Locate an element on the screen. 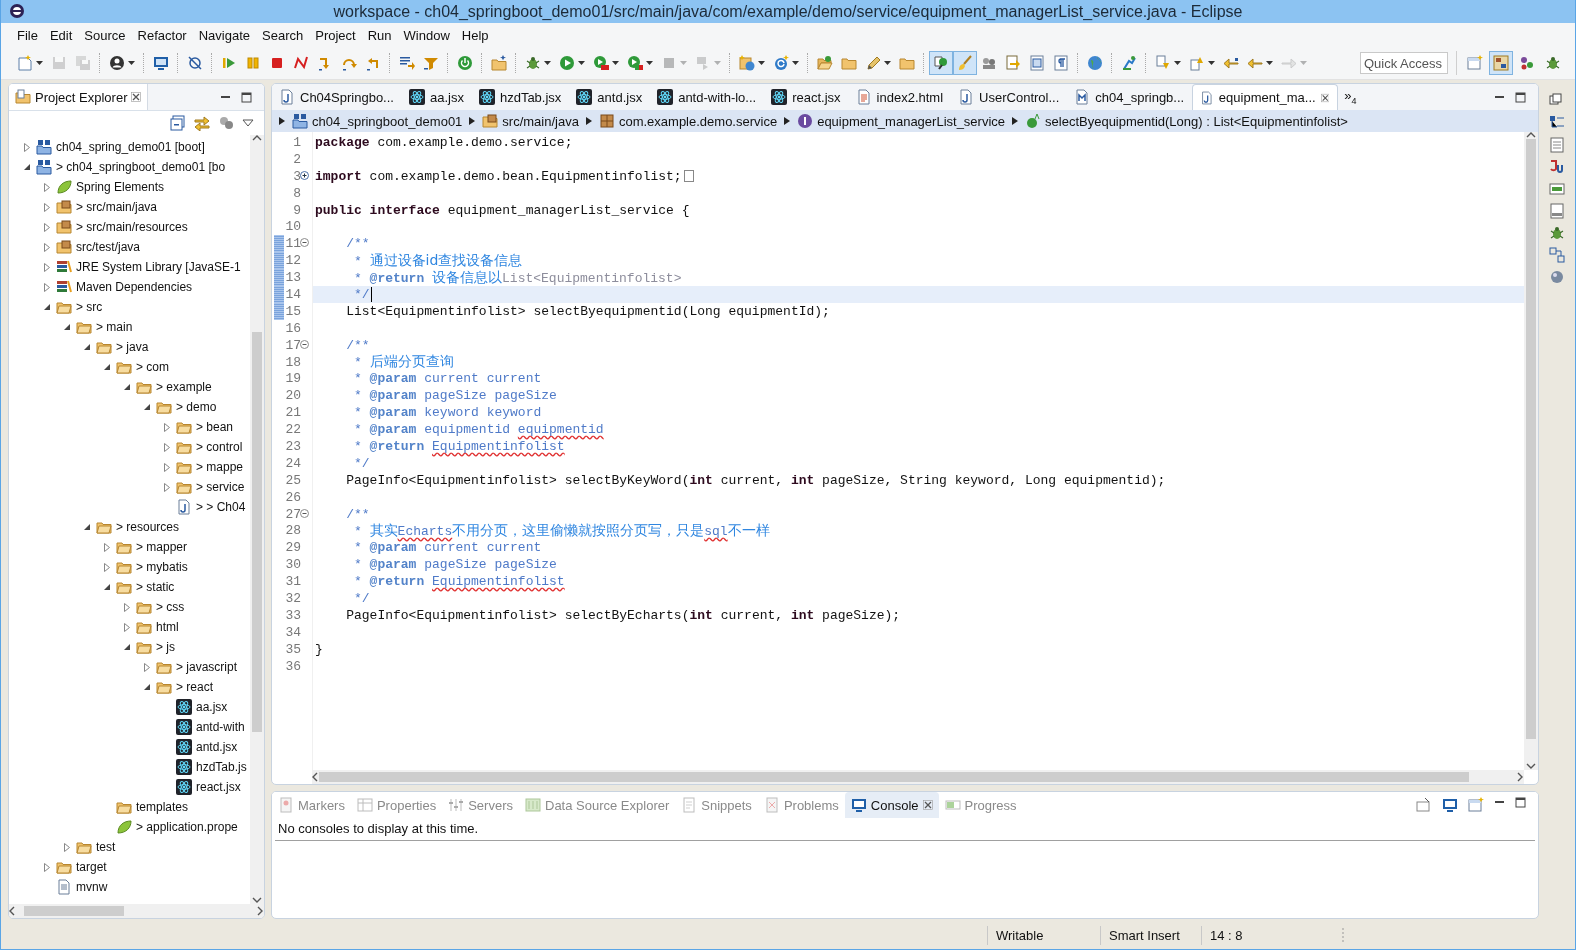  tree-item: > src is located at coordinates (89, 307).